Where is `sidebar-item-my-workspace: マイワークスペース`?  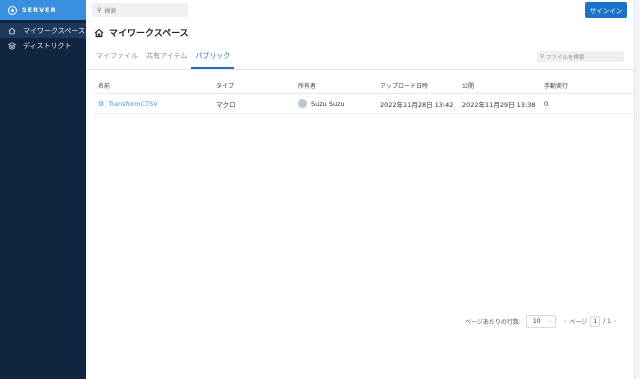
sidebar-item-my-workspace: マイワークスペース is located at coordinates (43, 30).